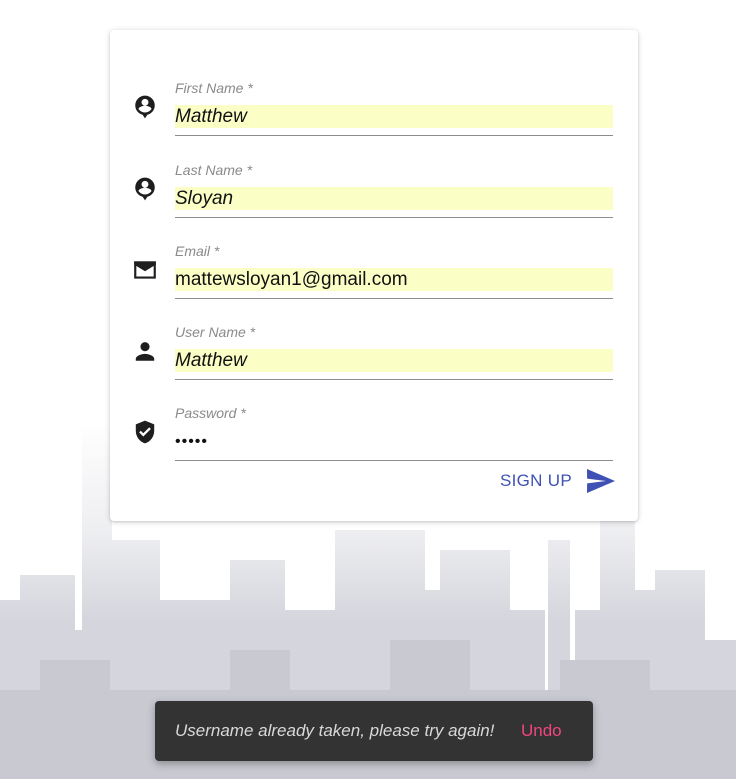 This screenshot has height=779, width=736. I want to click on user-name-label: User Name *, so click(215, 332).